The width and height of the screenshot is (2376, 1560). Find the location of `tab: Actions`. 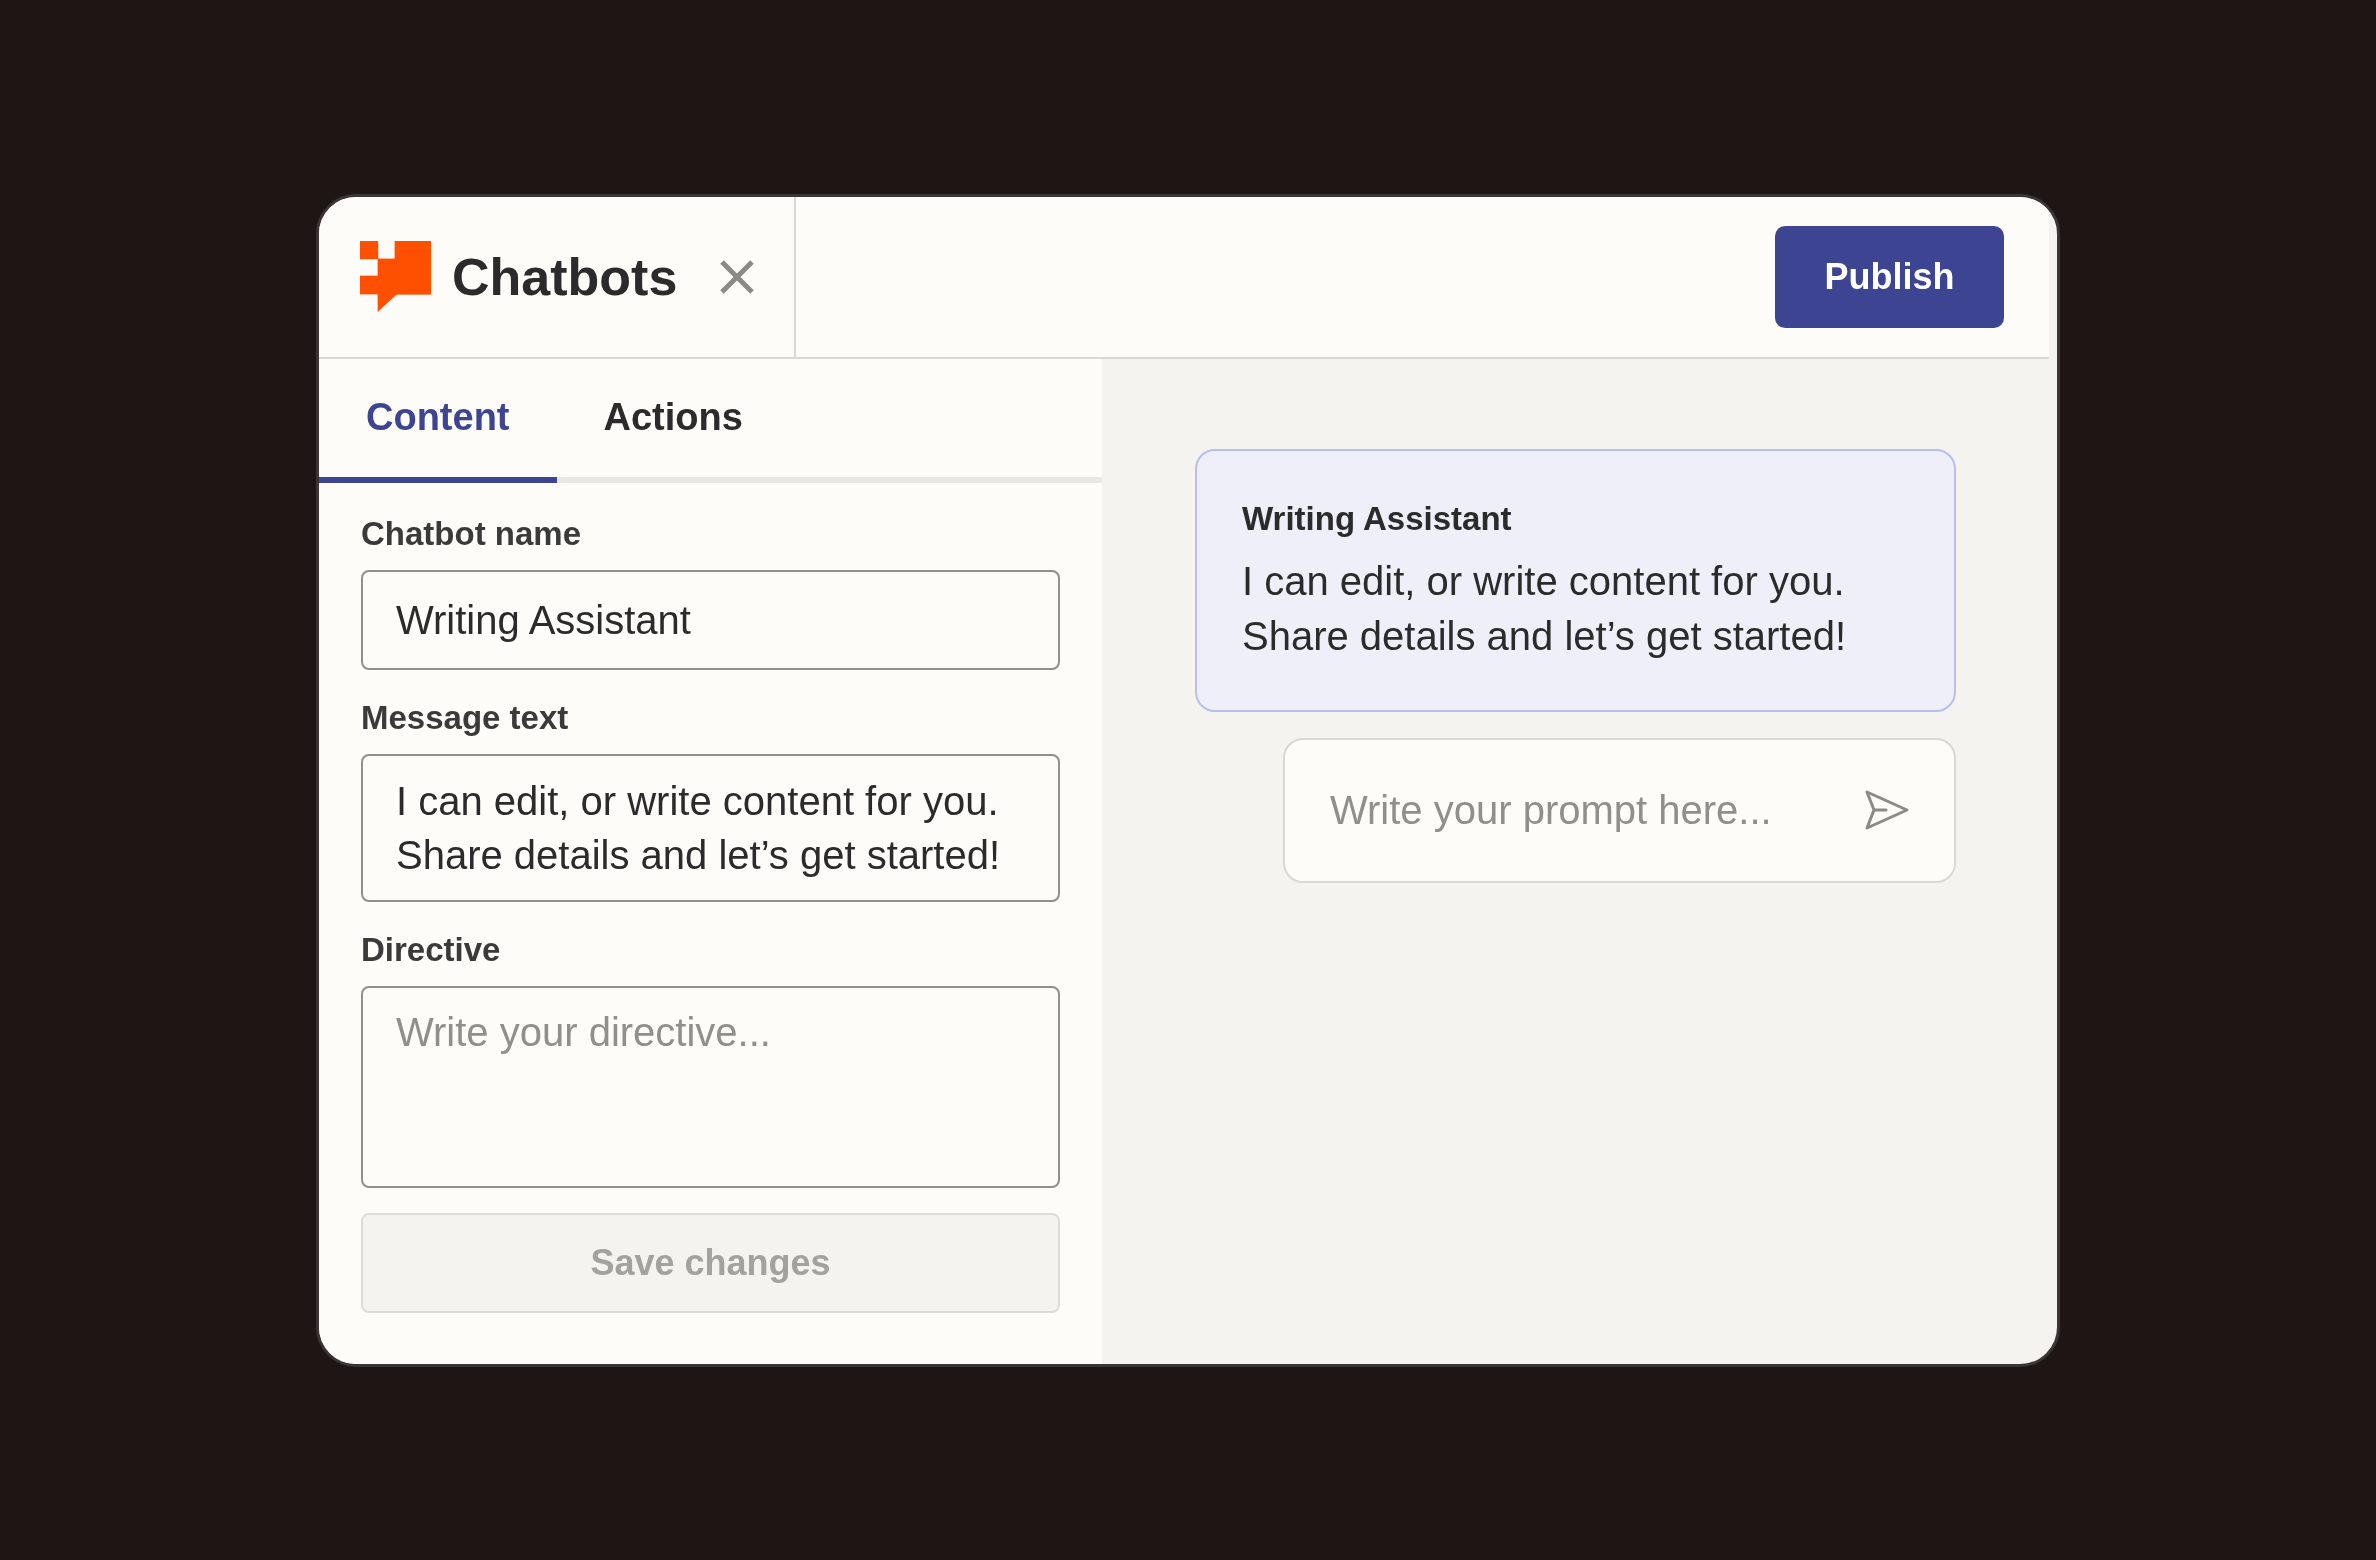

tab: Actions is located at coordinates (673, 420).